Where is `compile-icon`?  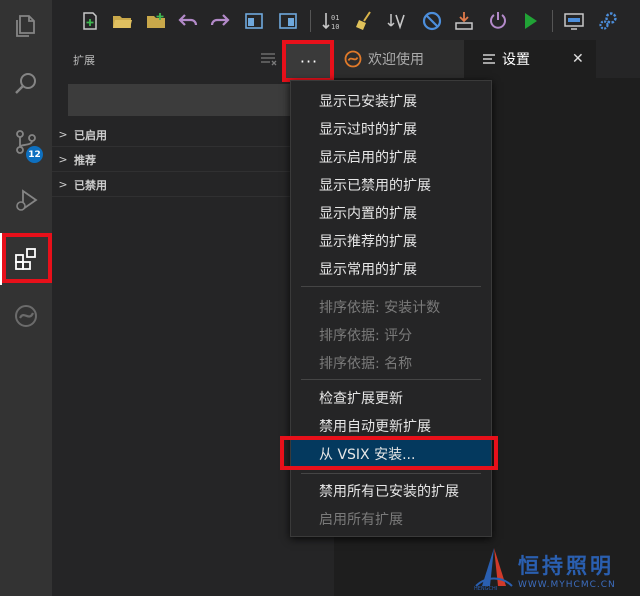
compile-icon is located at coordinates (396, 22).